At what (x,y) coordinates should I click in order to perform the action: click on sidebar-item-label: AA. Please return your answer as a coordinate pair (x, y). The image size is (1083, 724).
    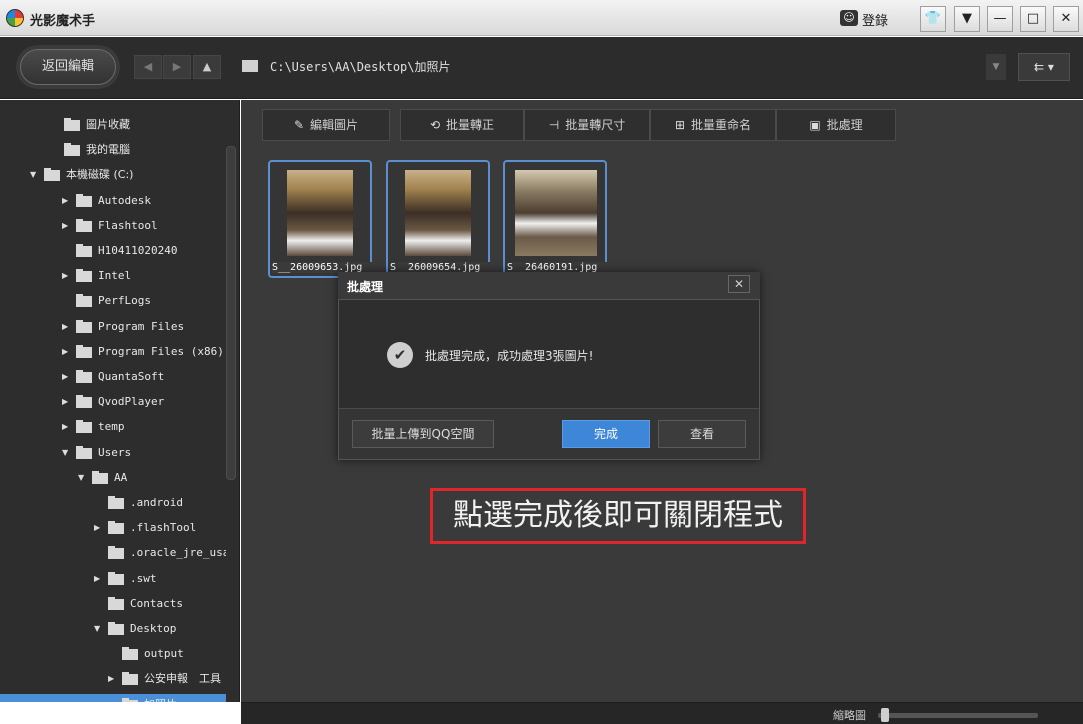
    Looking at the image, I should click on (121, 477).